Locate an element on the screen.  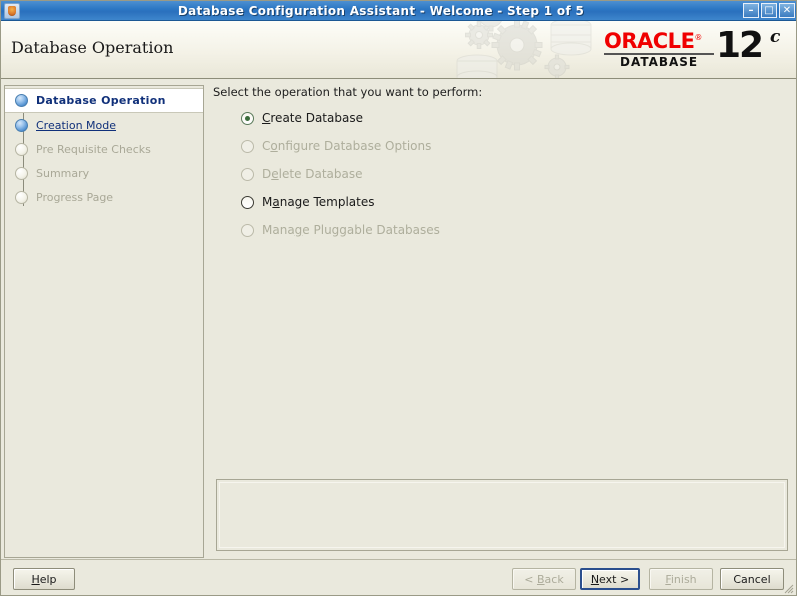
oracle-edition: c is located at coordinates (775, 37).